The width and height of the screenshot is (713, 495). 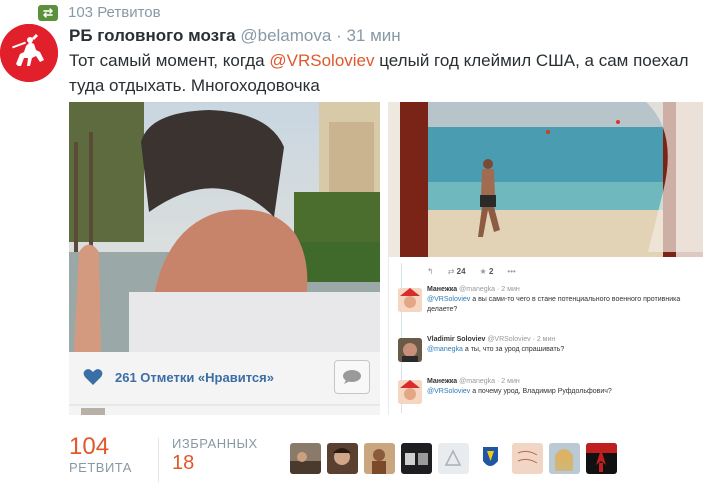 What do you see at coordinates (445, 349) in the screenshot?
I see `reply-mention: @manegka` at bounding box center [445, 349].